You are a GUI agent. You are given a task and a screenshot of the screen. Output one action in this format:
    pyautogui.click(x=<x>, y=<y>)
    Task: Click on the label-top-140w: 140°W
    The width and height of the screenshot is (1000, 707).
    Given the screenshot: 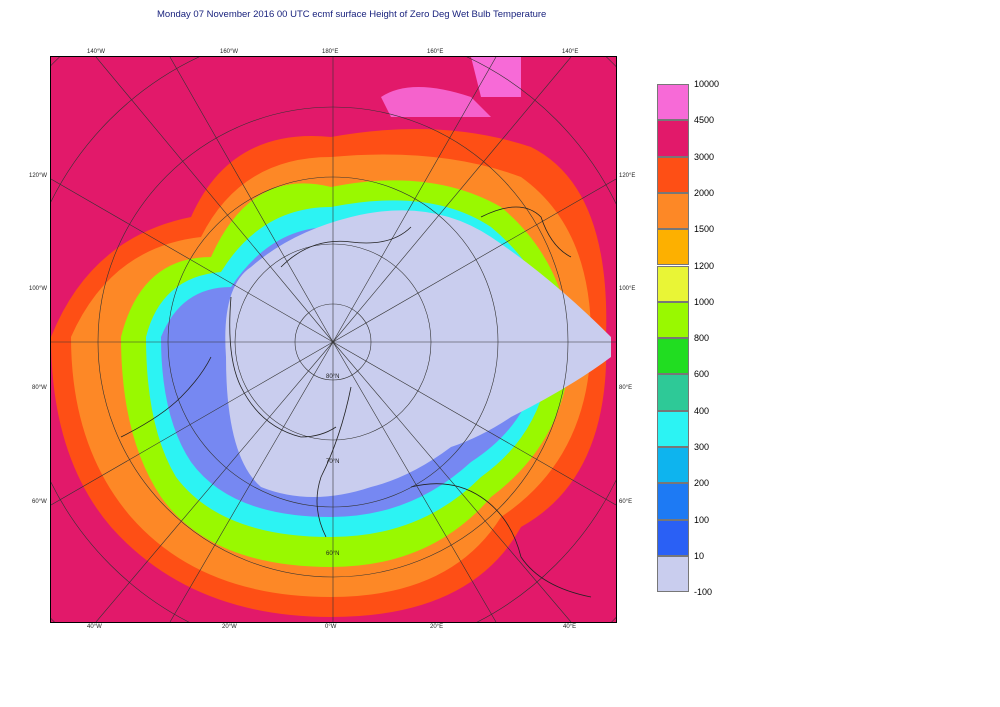 What is the action you would take?
    pyautogui.click(x=96, y=52)
    